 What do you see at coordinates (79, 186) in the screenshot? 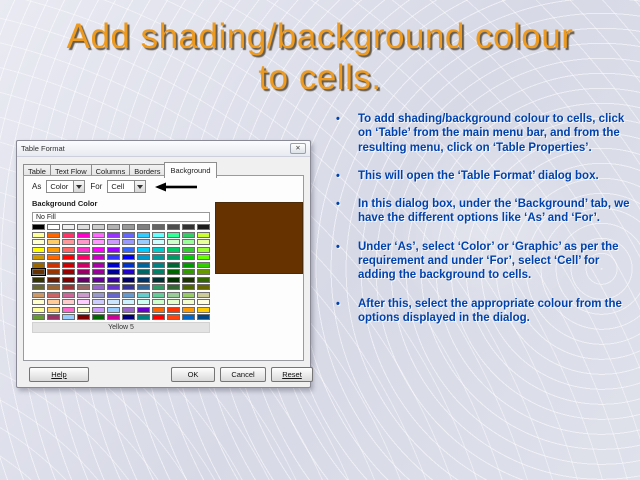
I see `dropdown-arrow-icon` at bounding box center [79, 186].